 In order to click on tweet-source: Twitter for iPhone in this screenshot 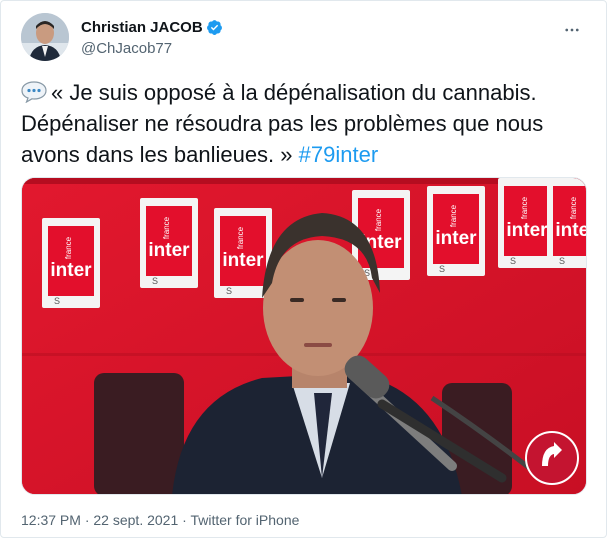, I will do `click(244, 520)`.